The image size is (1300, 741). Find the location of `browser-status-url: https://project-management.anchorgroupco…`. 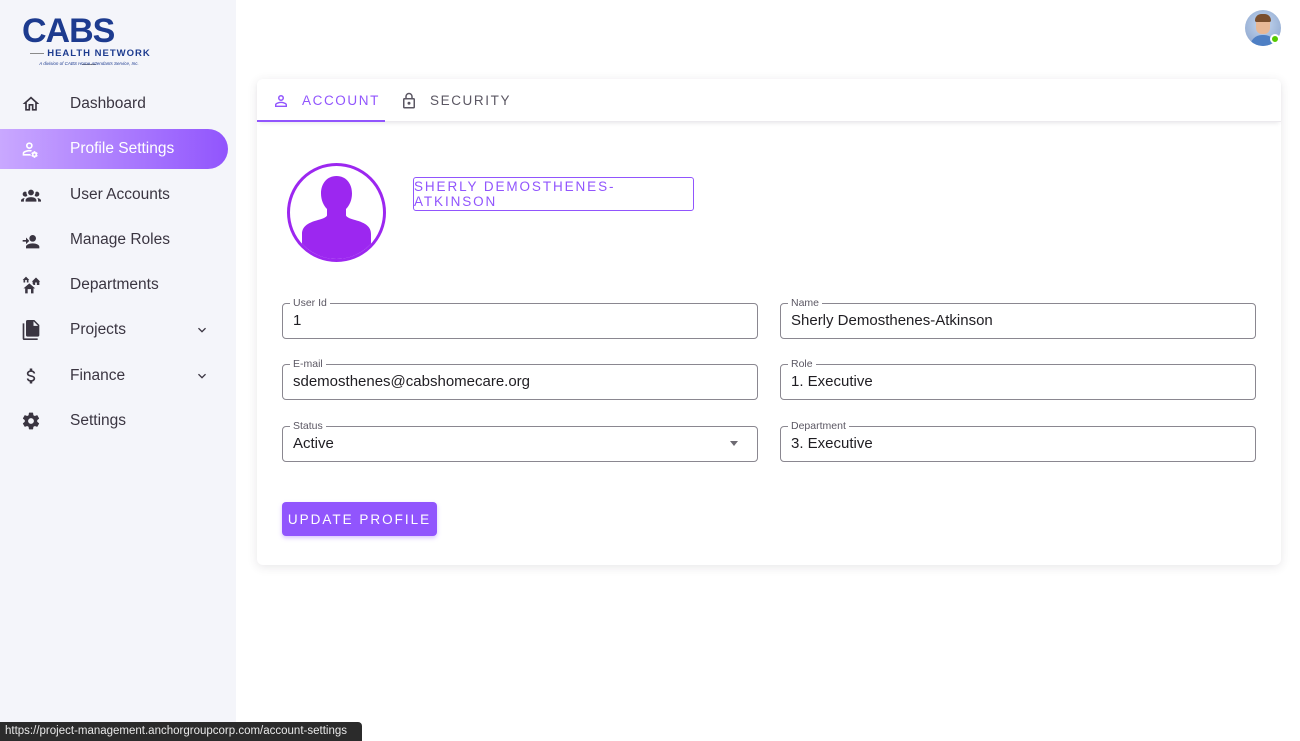

browser-status-url: https://project-management.anchorgroupco… is located at coordinates (181, 731).